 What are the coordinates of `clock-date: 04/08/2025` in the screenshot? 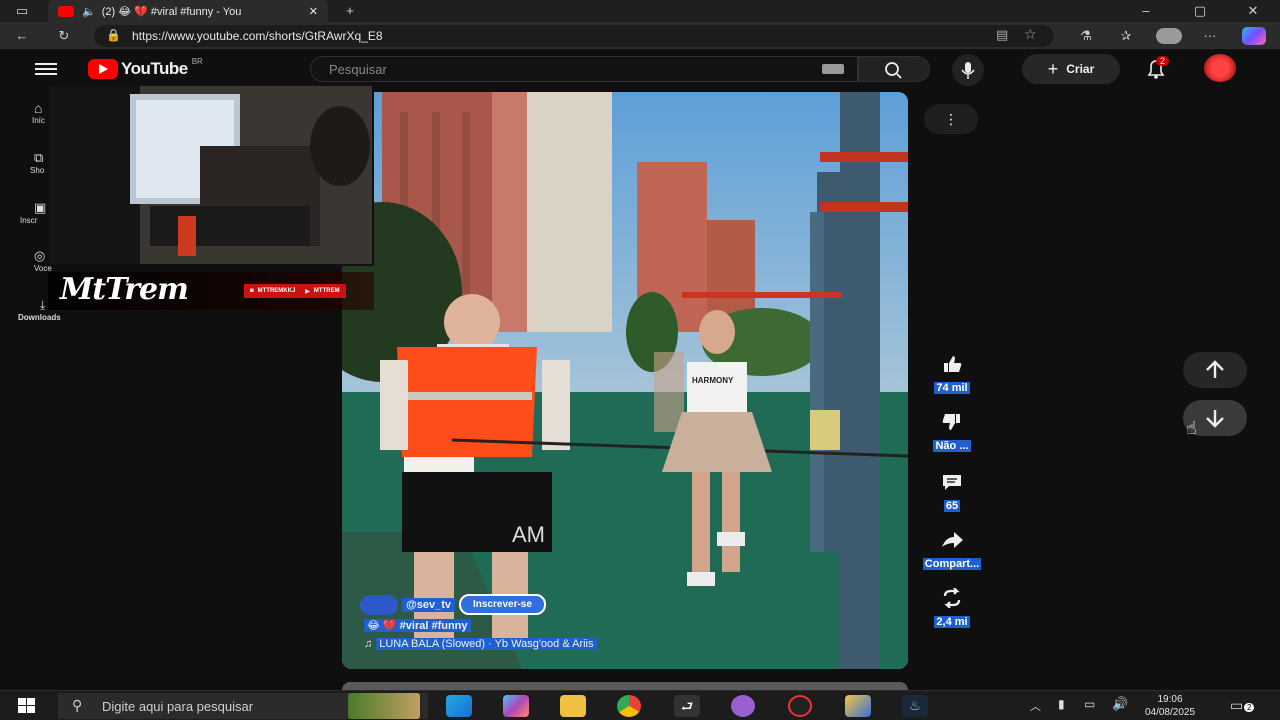 It's located at (1170, 712).